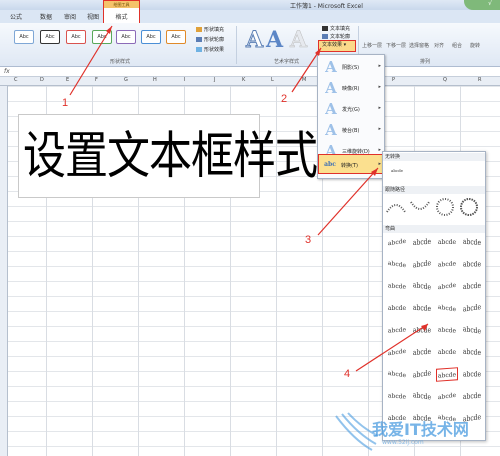 The image size is (500, 456). I want to click on column-header: G, so click(126, 80).